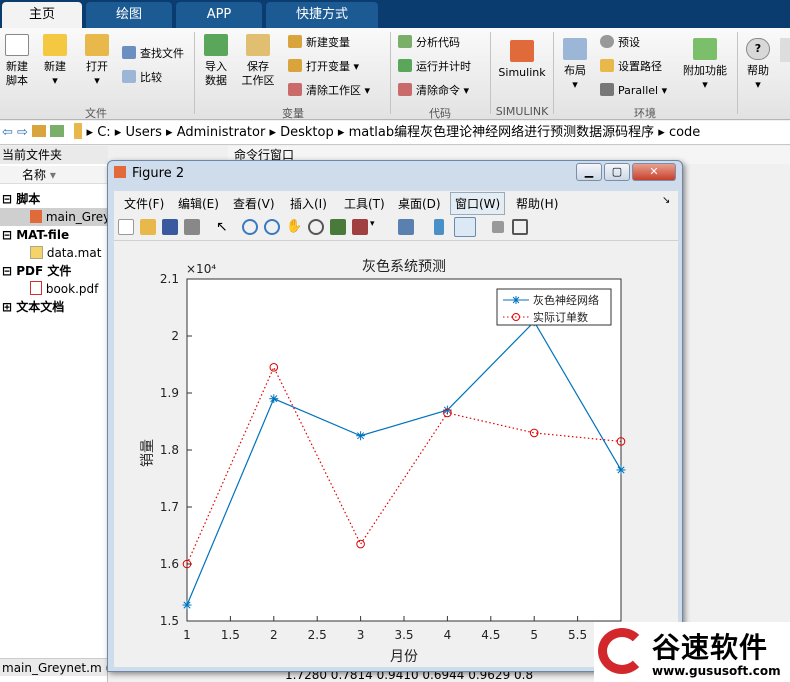  Describe the element at coordinates (274, 635) in the screenshot. I see `x-tick-label: 2` at that location.